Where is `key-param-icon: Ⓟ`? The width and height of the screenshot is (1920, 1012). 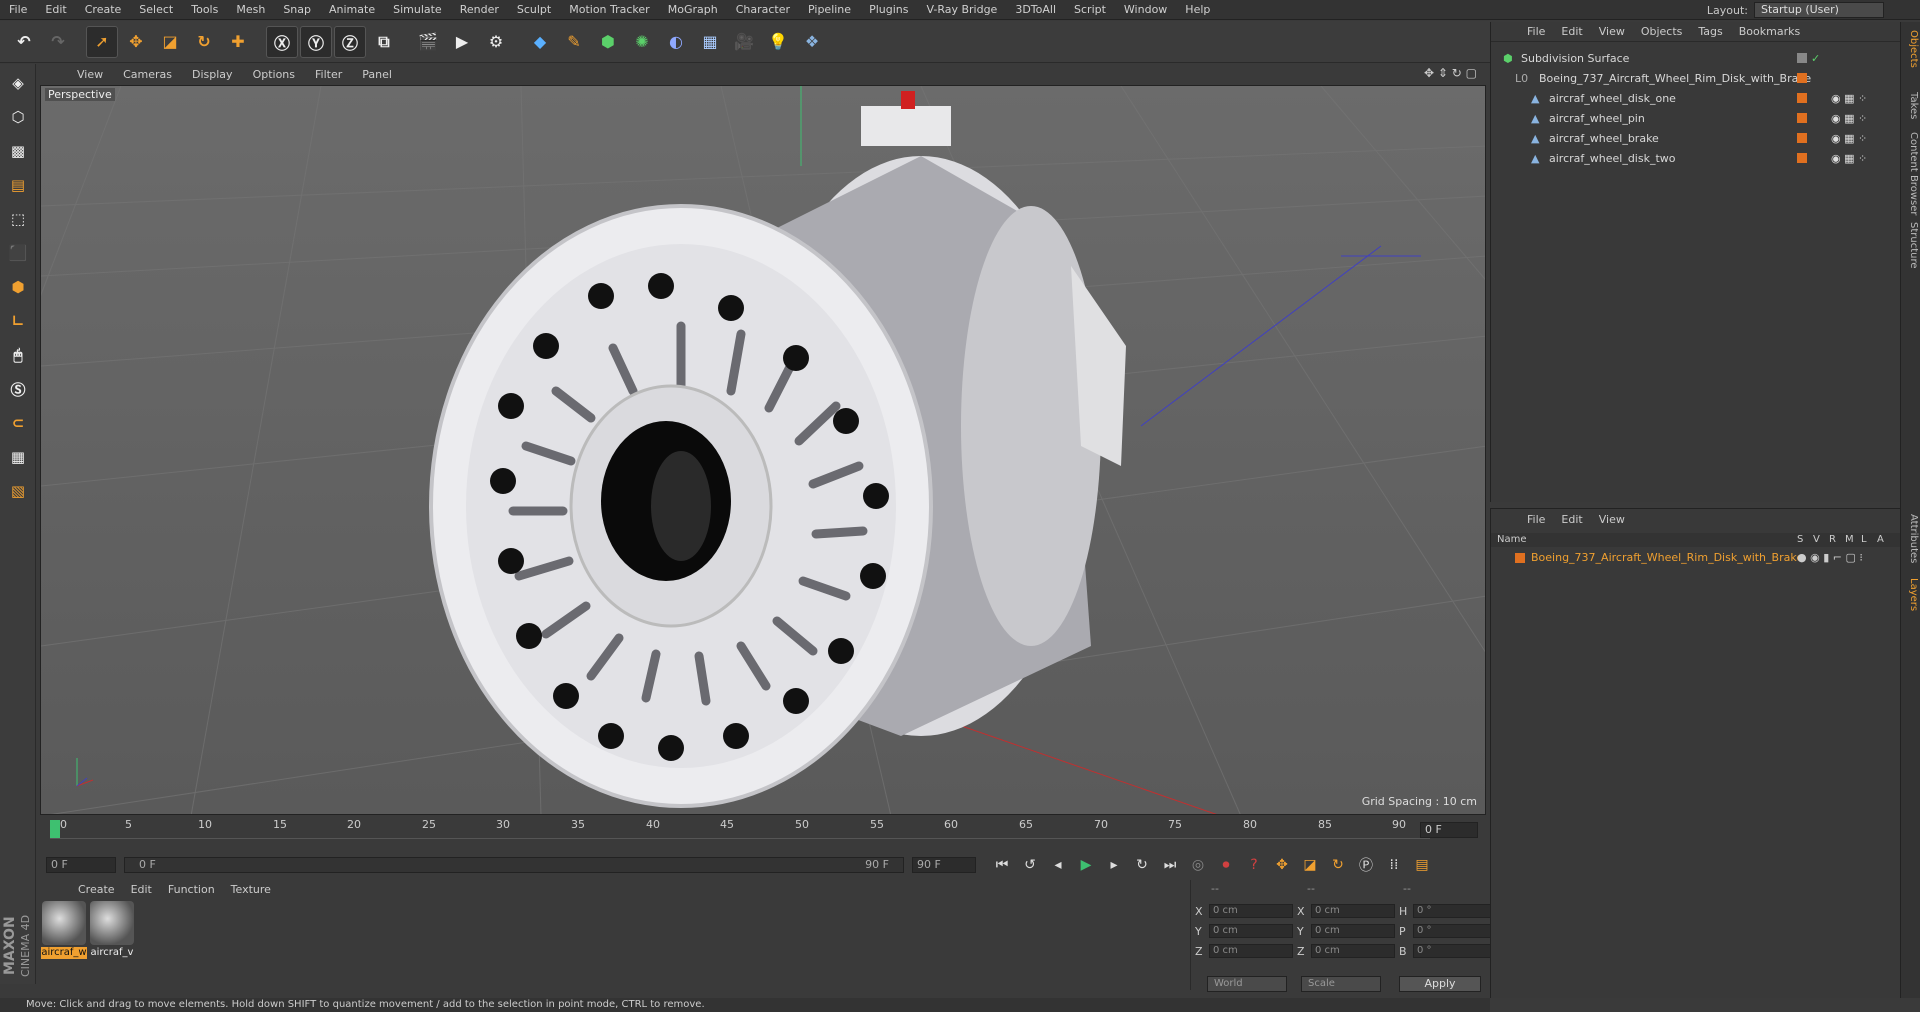
key-param-icon: Ⓟ is located at coordinates (1366, 865).